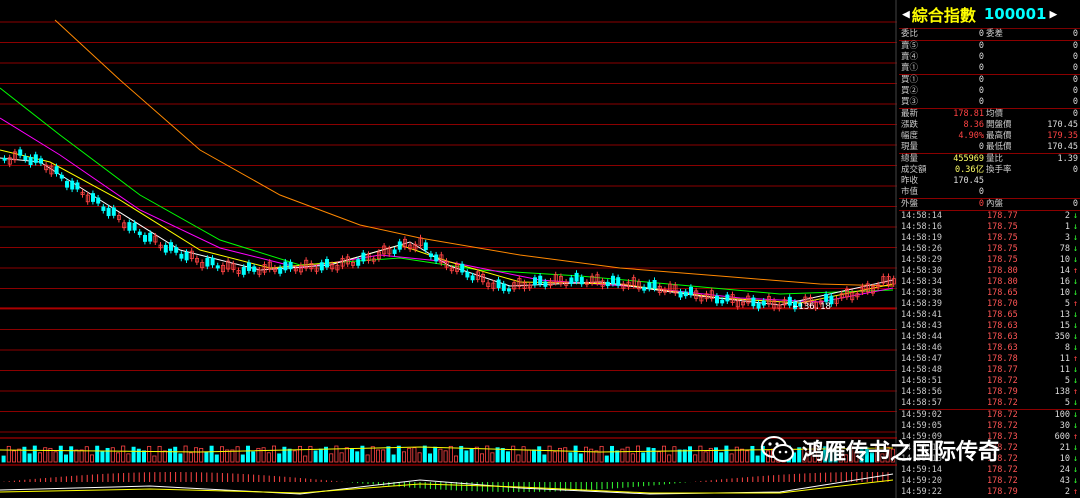 This screenshot has height=498, width=1080. What do you see at coordinates (906, 14) in the screenshot?
I see `prev-arrow-icon: ◀` at bounding box center [906, 14].